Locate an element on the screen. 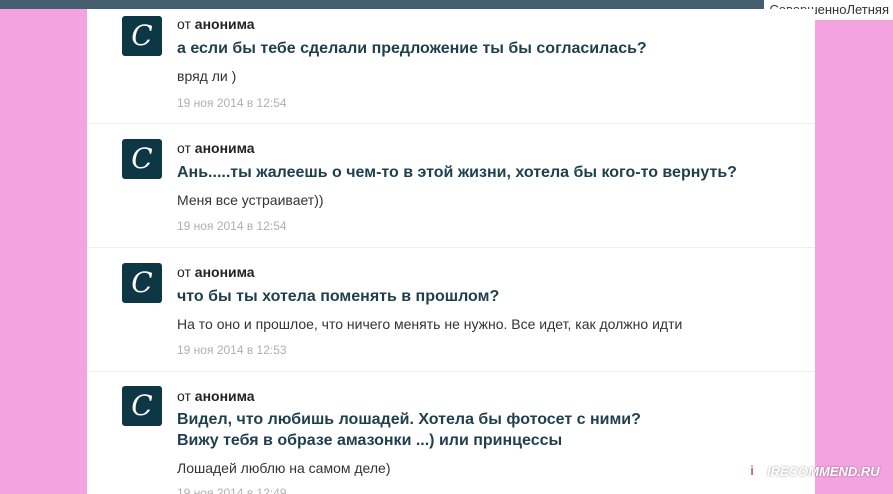 This screenshot has height=494, width=893. watermark-text: IRECOMMEND.RU is located at coordinates (823, 471).